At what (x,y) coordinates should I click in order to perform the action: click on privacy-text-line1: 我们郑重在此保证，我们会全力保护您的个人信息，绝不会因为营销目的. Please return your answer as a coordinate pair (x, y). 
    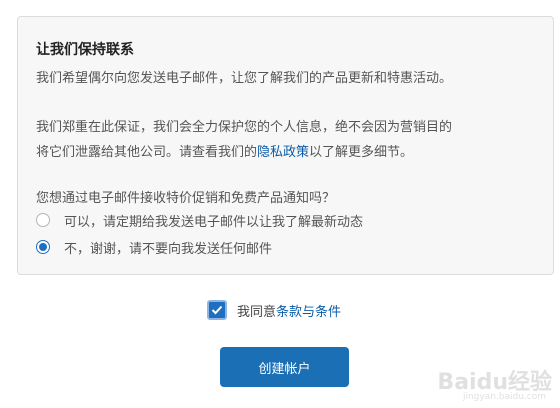
    Looking at the image, I should click on (244, 127).